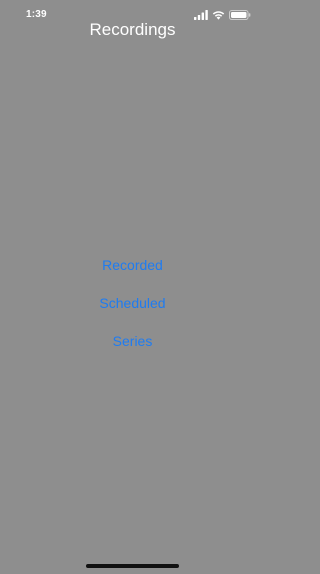 This screenshot has height=574, width=320. I want to click on scheduled-button: Scheduled, so click(132, 303).